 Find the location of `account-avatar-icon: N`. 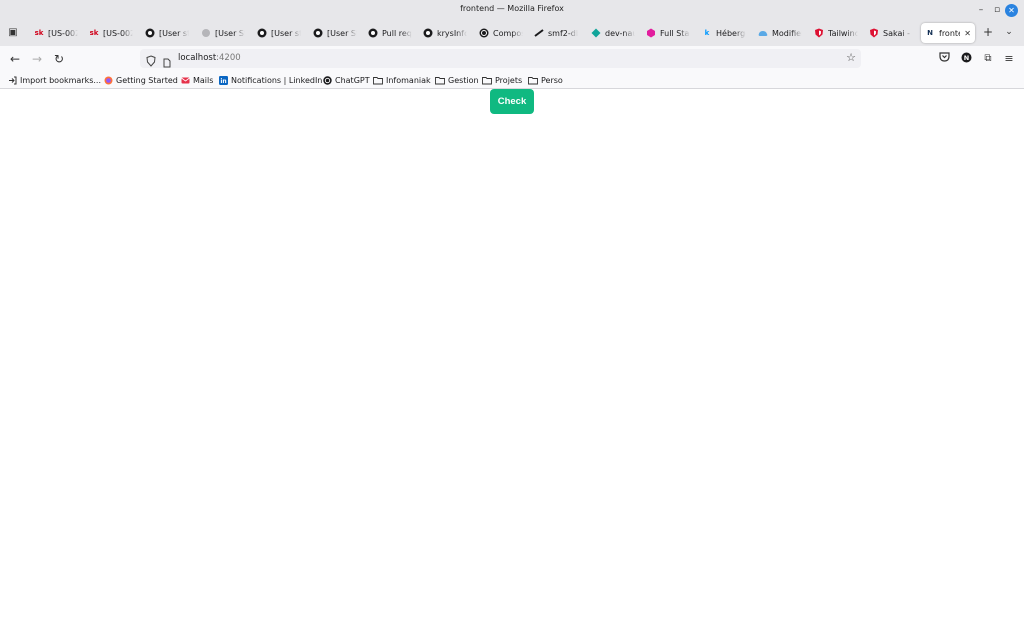

account-avatar-icon: N is located at coordinates (966, 59).